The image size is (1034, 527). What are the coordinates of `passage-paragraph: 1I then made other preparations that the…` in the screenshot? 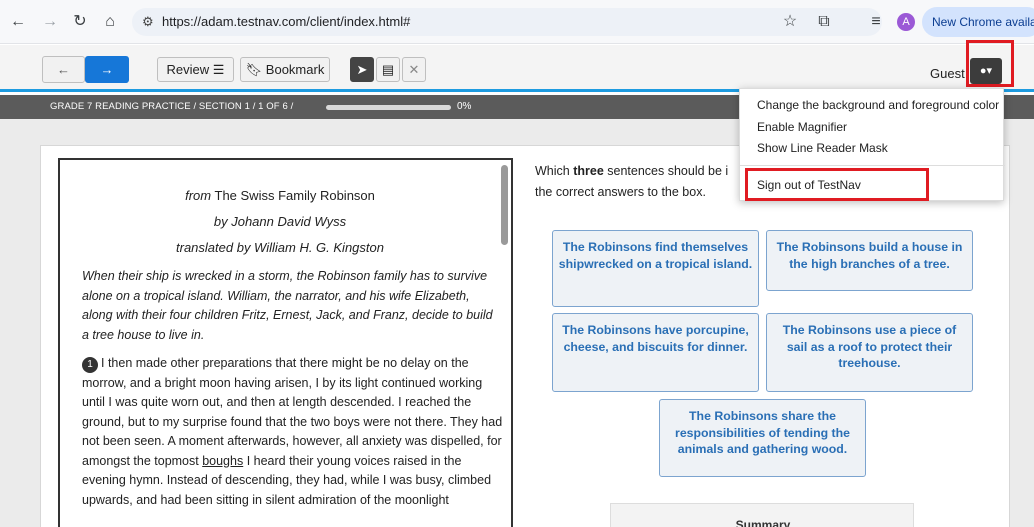 It's located at (293, 432).